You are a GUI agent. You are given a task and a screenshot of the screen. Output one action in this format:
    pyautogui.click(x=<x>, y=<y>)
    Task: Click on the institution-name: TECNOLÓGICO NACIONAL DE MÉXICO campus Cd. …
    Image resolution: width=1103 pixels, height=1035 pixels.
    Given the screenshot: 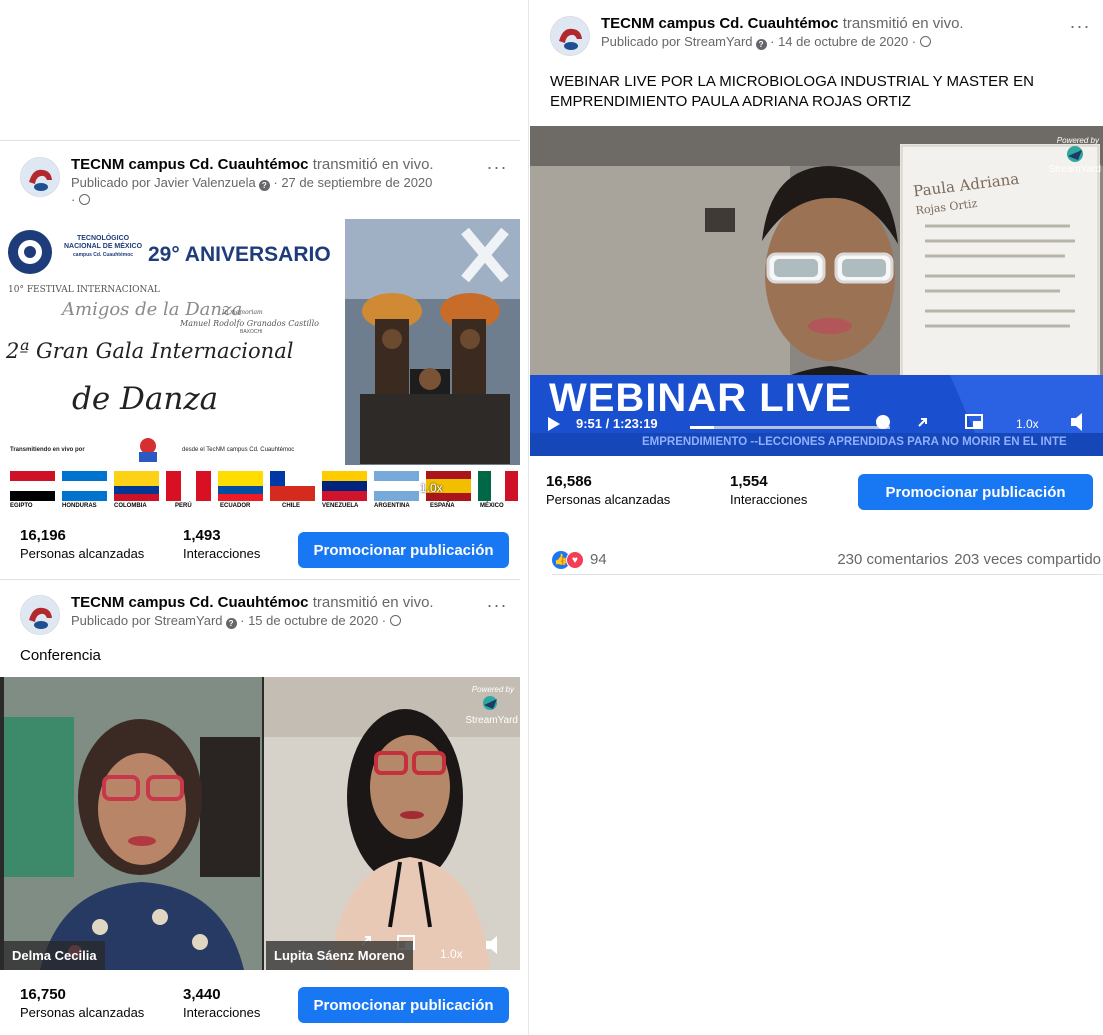 What is the action you would take?
    pyautogui.click(x=103, y=246)
    